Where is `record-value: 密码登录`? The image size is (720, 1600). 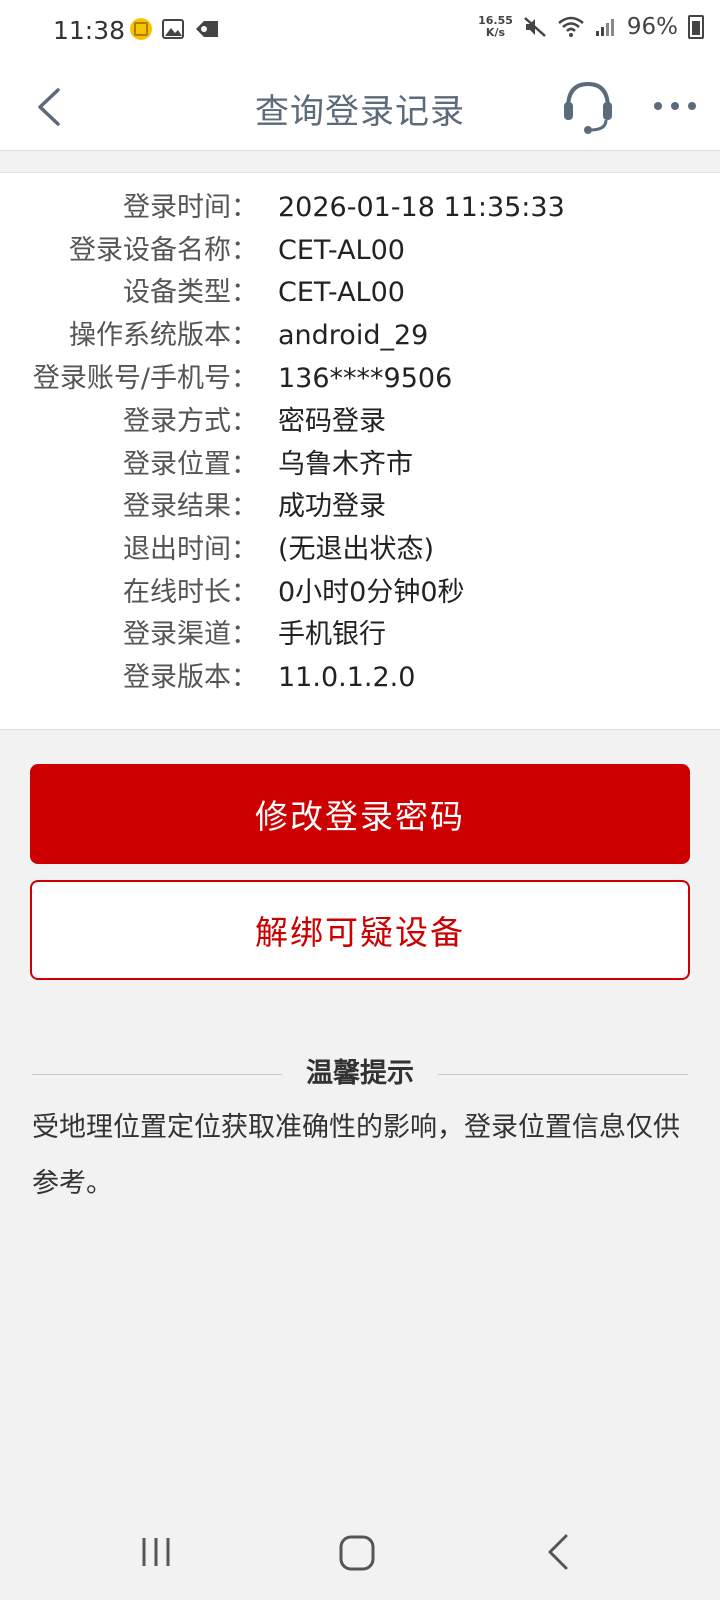 record-value: 密码登录 is located at coordinates (332, 421).